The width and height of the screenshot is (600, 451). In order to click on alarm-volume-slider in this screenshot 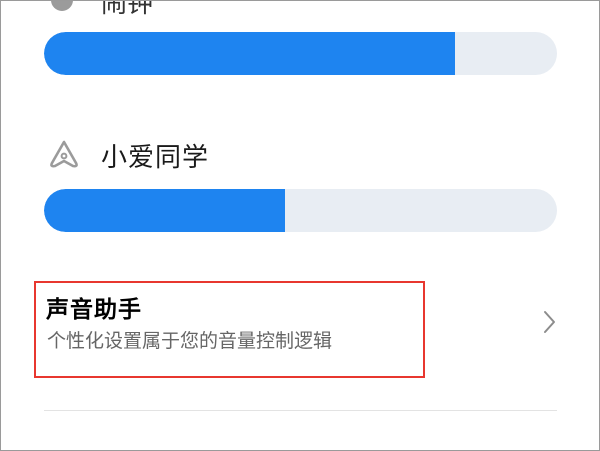, I will do `click(300, 53)`.